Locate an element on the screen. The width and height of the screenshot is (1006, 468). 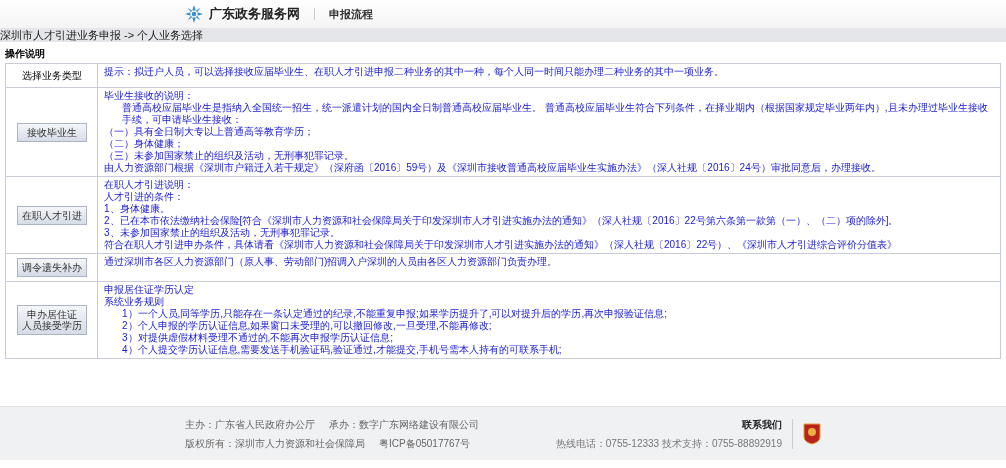
section-title: 申报流程 is located at coordinates (351, 14).